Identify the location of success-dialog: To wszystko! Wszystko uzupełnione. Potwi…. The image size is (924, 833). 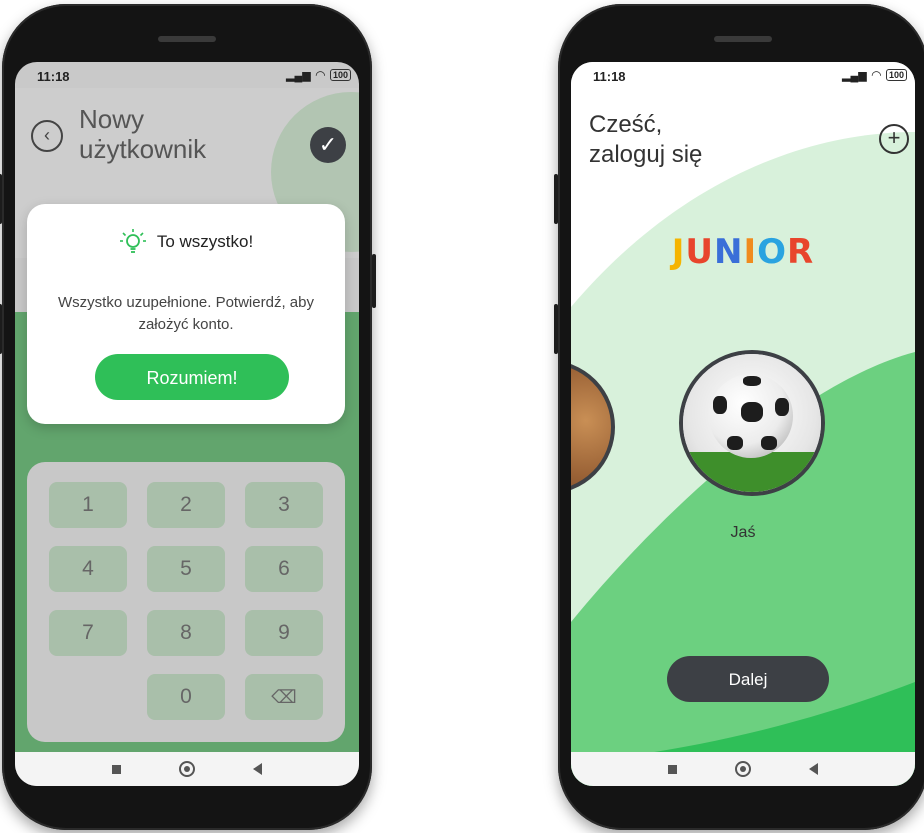
(186, 314).